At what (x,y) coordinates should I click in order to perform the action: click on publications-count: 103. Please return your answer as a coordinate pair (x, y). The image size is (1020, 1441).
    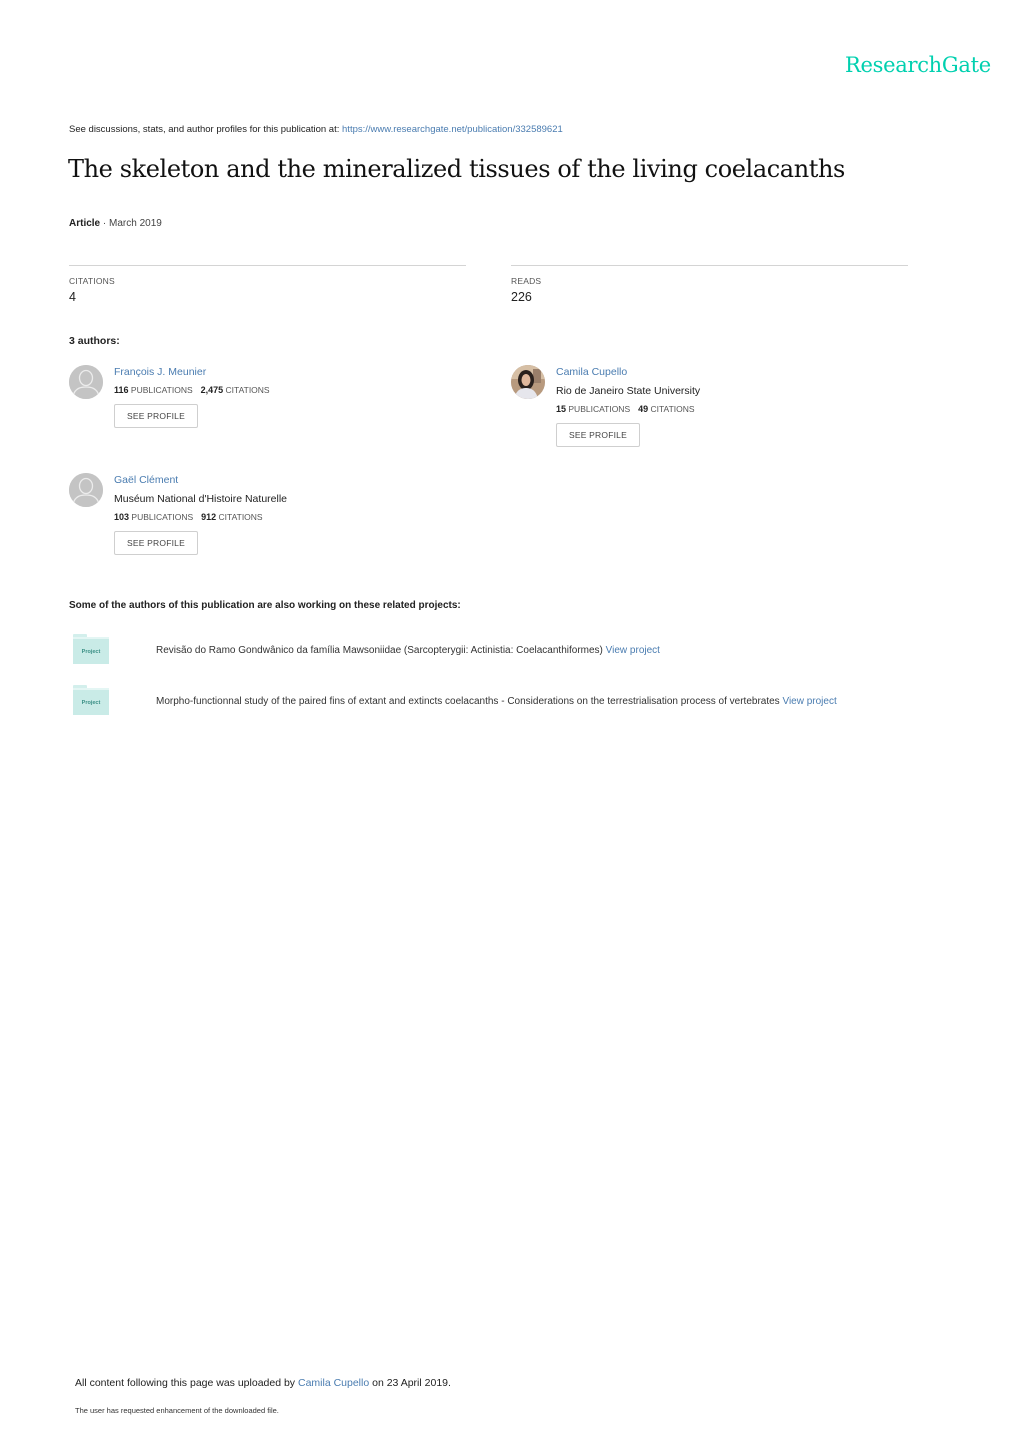
    Looking at the image, I should click on (122, 517).